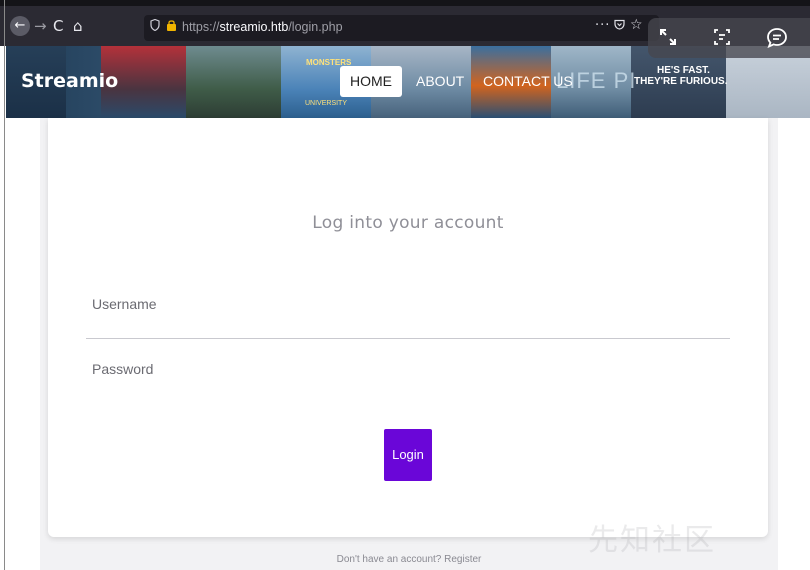 This screenshot has width=810, height=570. What do you see at coordinates (528, 81) in the screenshot?
I see `nav-contact-link: CONTACT US` at bounding box center [528, 81].